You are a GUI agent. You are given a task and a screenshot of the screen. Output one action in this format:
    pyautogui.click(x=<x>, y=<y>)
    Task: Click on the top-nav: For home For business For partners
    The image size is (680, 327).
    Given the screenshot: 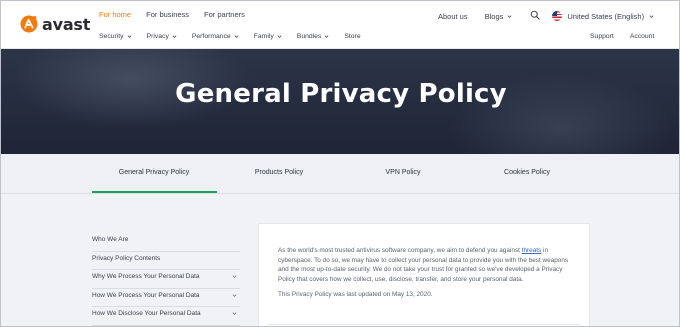 What is the action you would take?
    pyautogui.click(x=172, y=14)
    